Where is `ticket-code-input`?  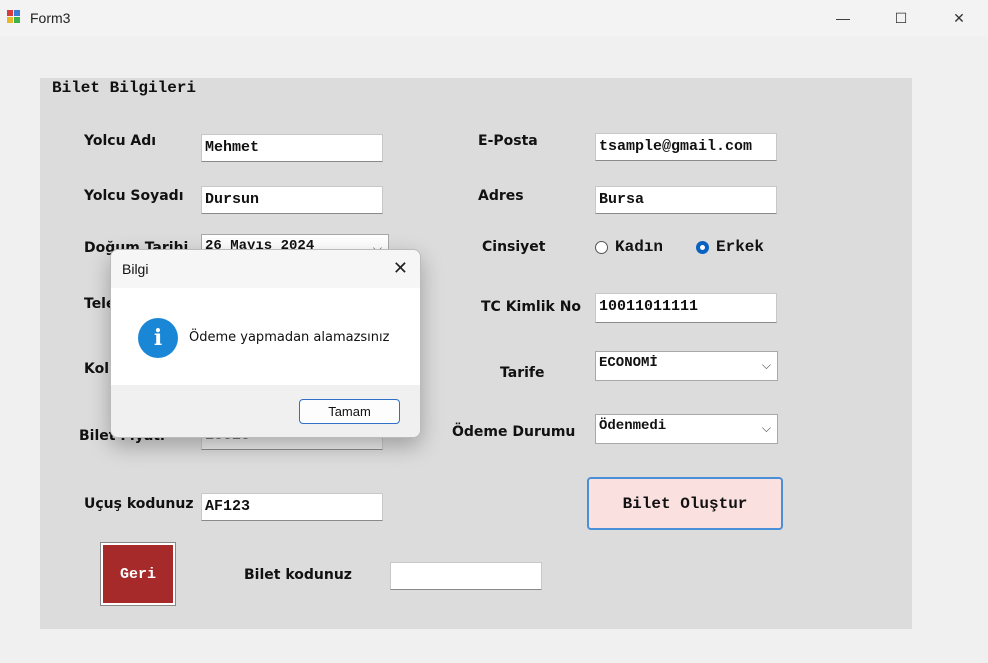
ticket-code-input is located at coordinates (466, 576).